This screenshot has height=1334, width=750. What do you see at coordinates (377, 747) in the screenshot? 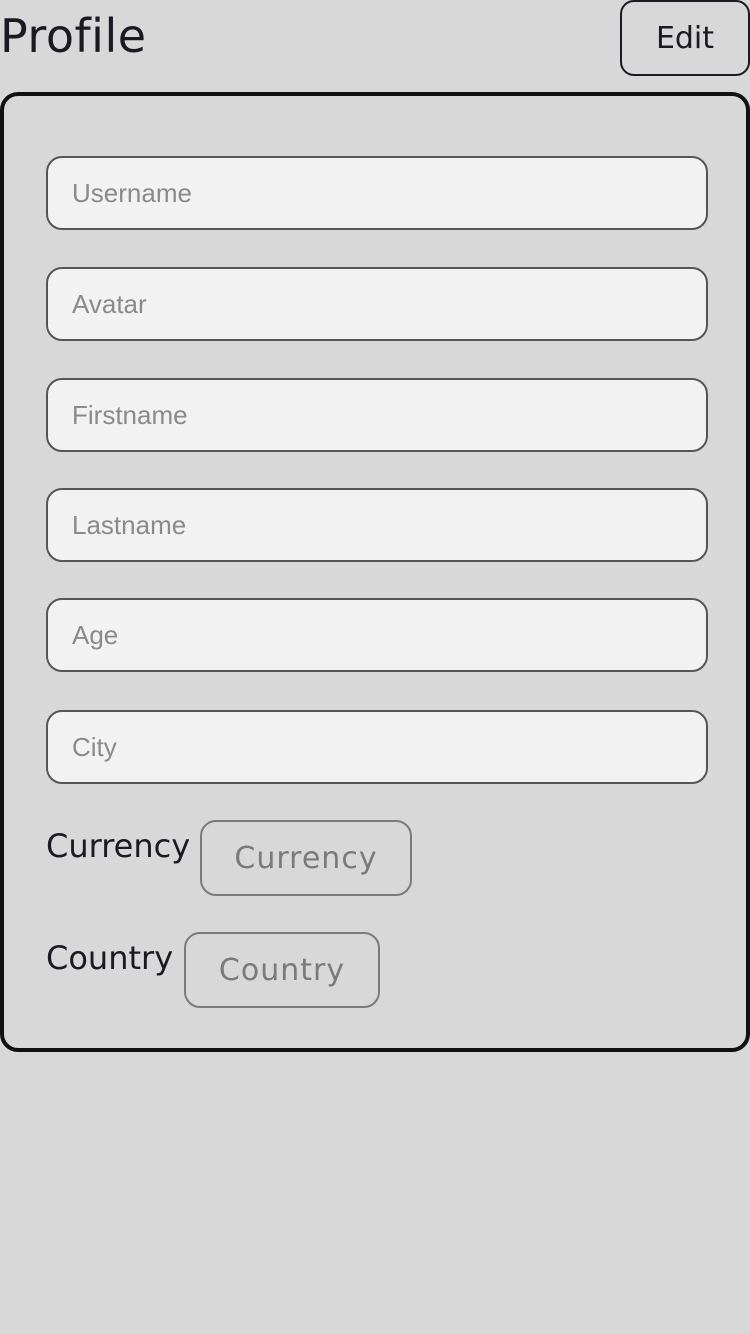
I see `city-input` at bounding box center [377, 747].